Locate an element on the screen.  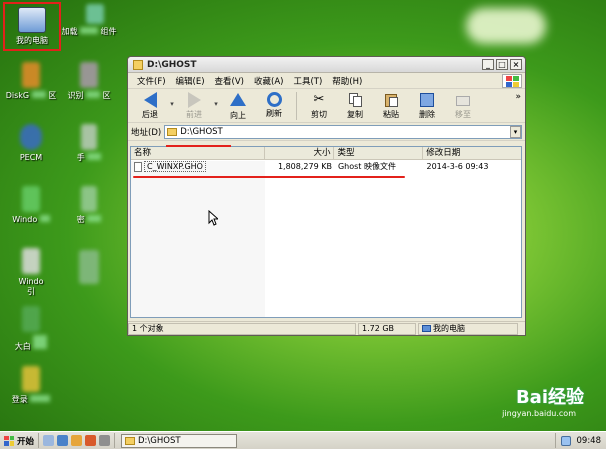
file-date: 2014-3-6 09:43 is located at coordinates (457, 166).